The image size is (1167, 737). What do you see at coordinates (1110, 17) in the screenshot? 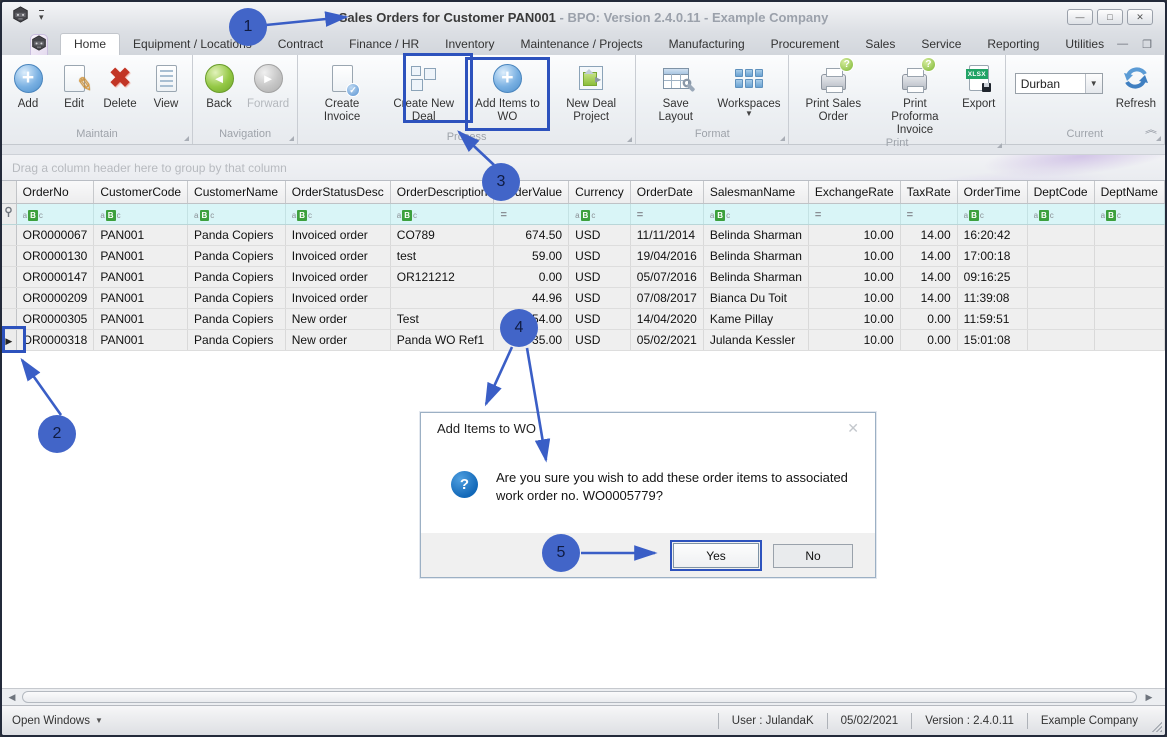
I see `maximize-button: □` at bounding box center [1110, 17].